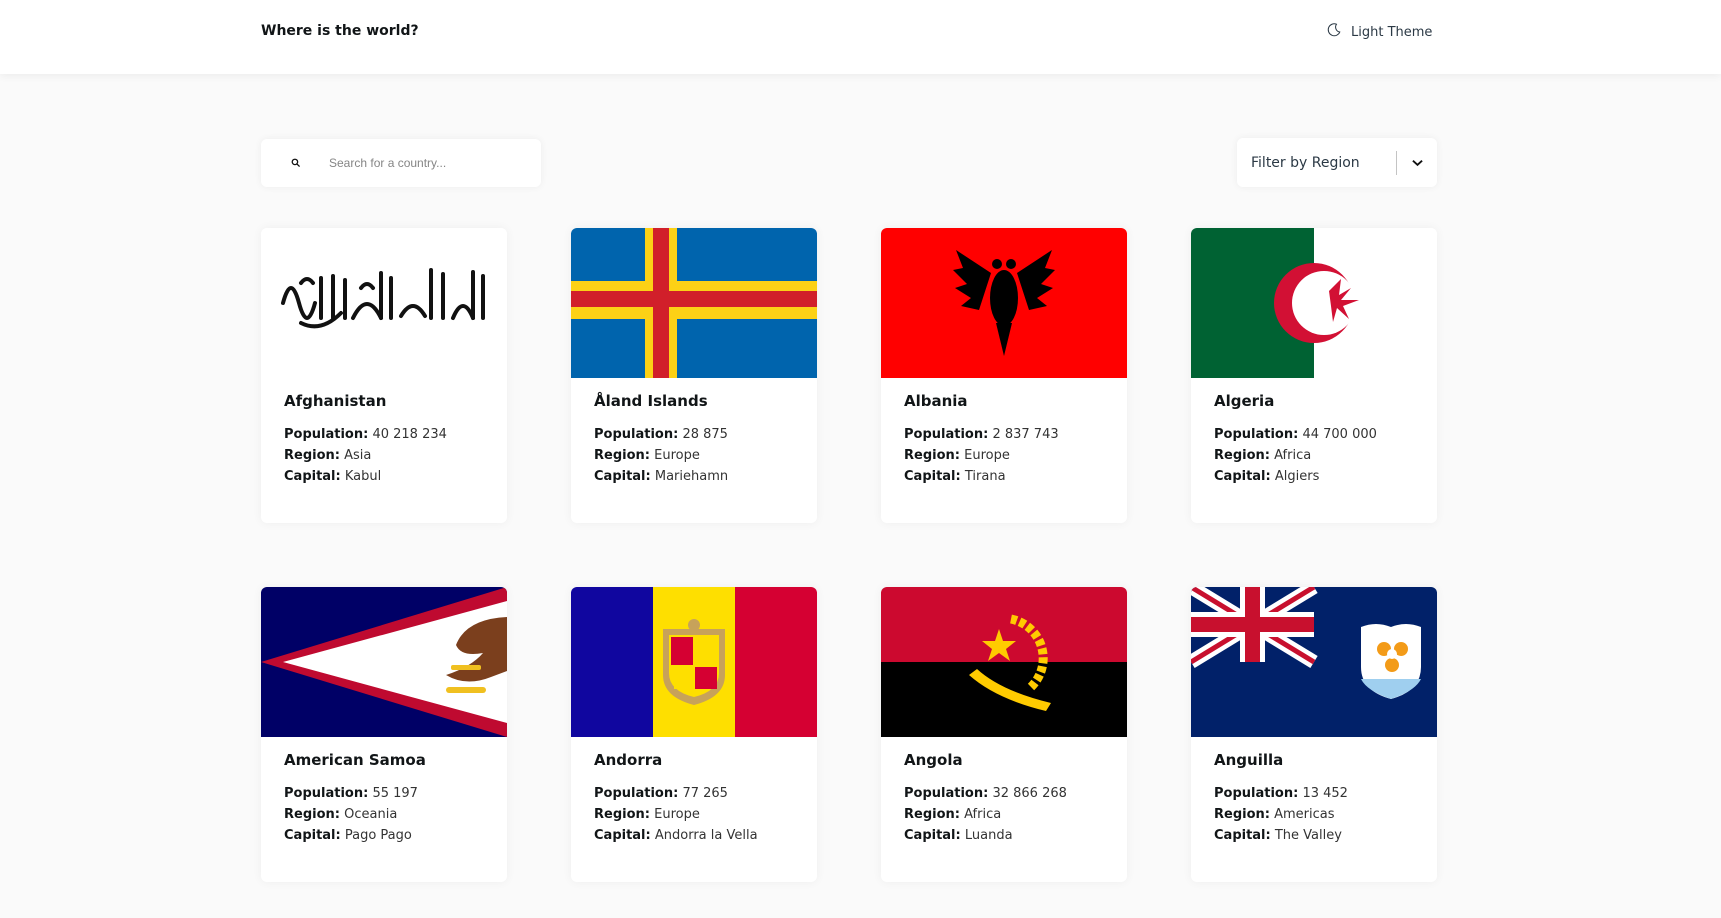 The width and height of the screenshot is (1721, 918). I want to click on population-row: Population: 2 837 743, so click(1004, 434).